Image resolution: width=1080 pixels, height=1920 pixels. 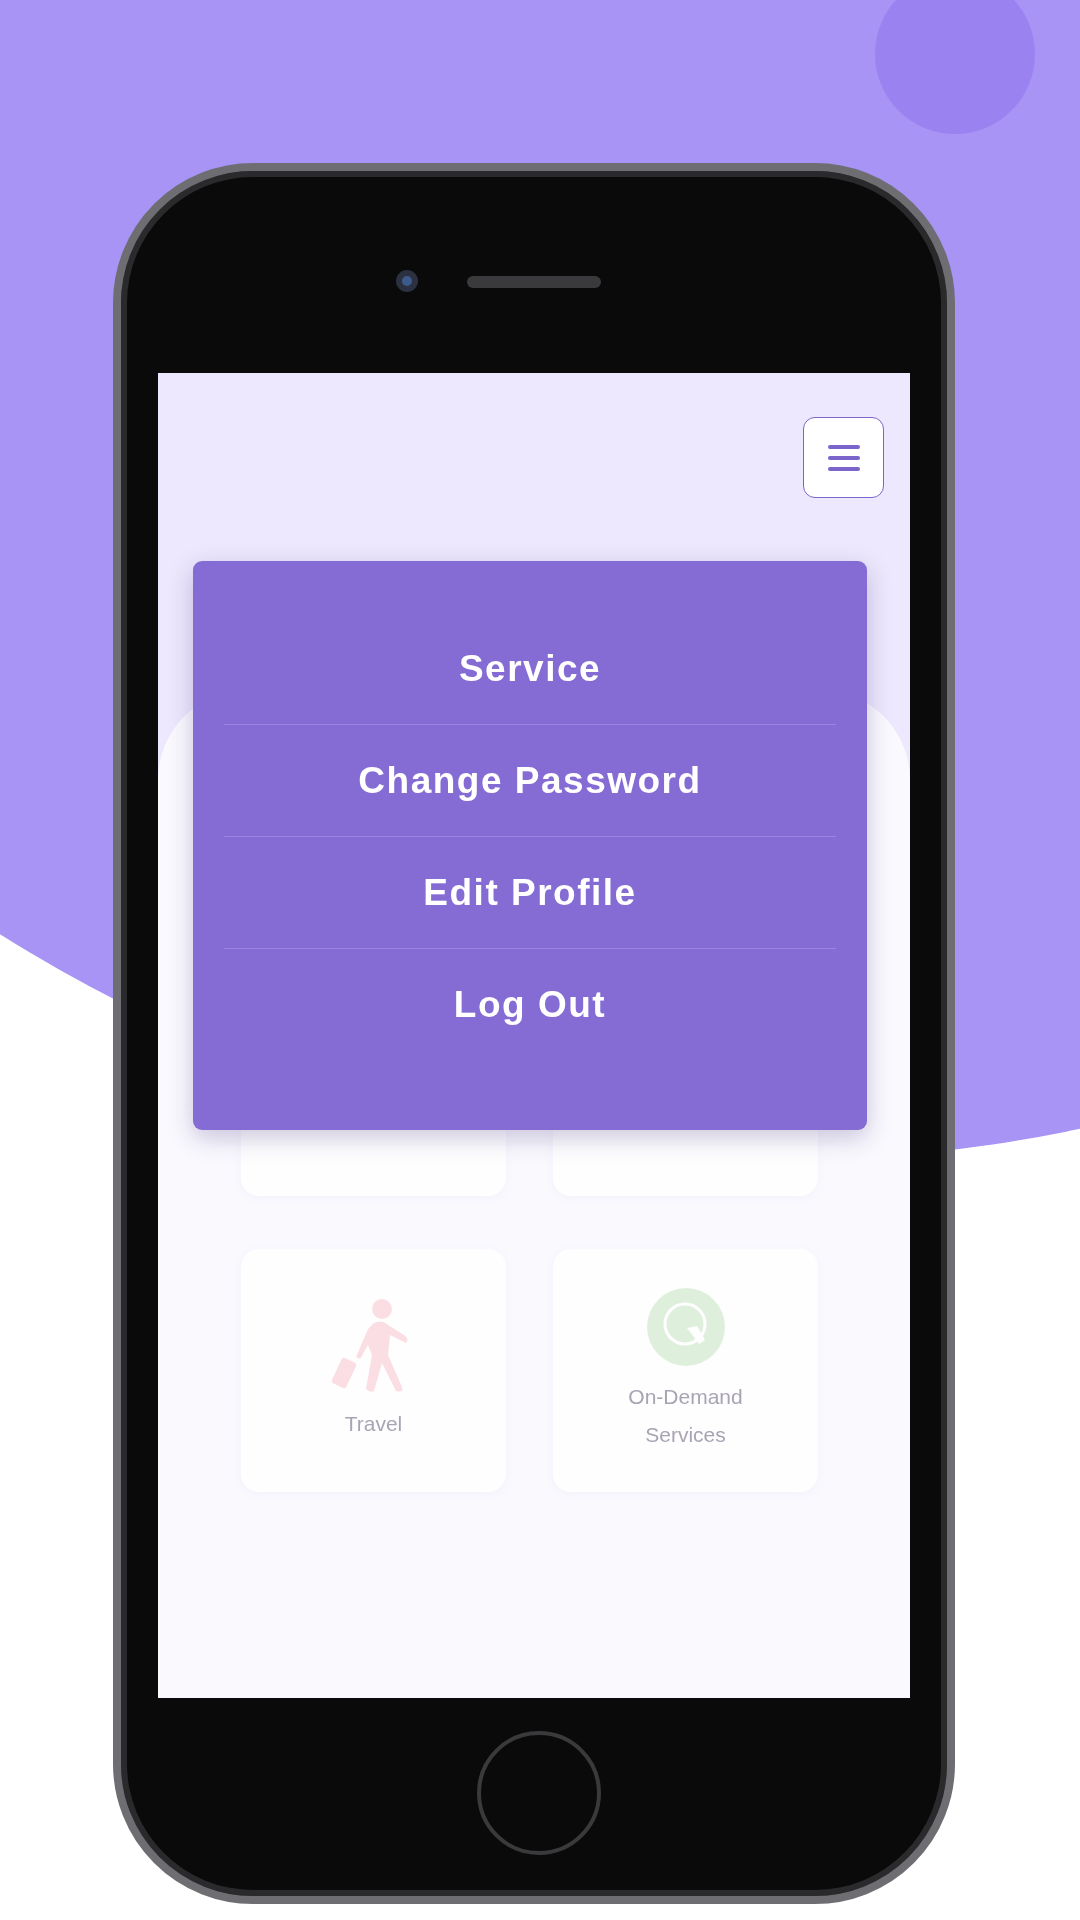 What do you see at coordinates (373, 1423) in the screenshot?
I see `card-label: Travel` at bounding box center [373, 1423].